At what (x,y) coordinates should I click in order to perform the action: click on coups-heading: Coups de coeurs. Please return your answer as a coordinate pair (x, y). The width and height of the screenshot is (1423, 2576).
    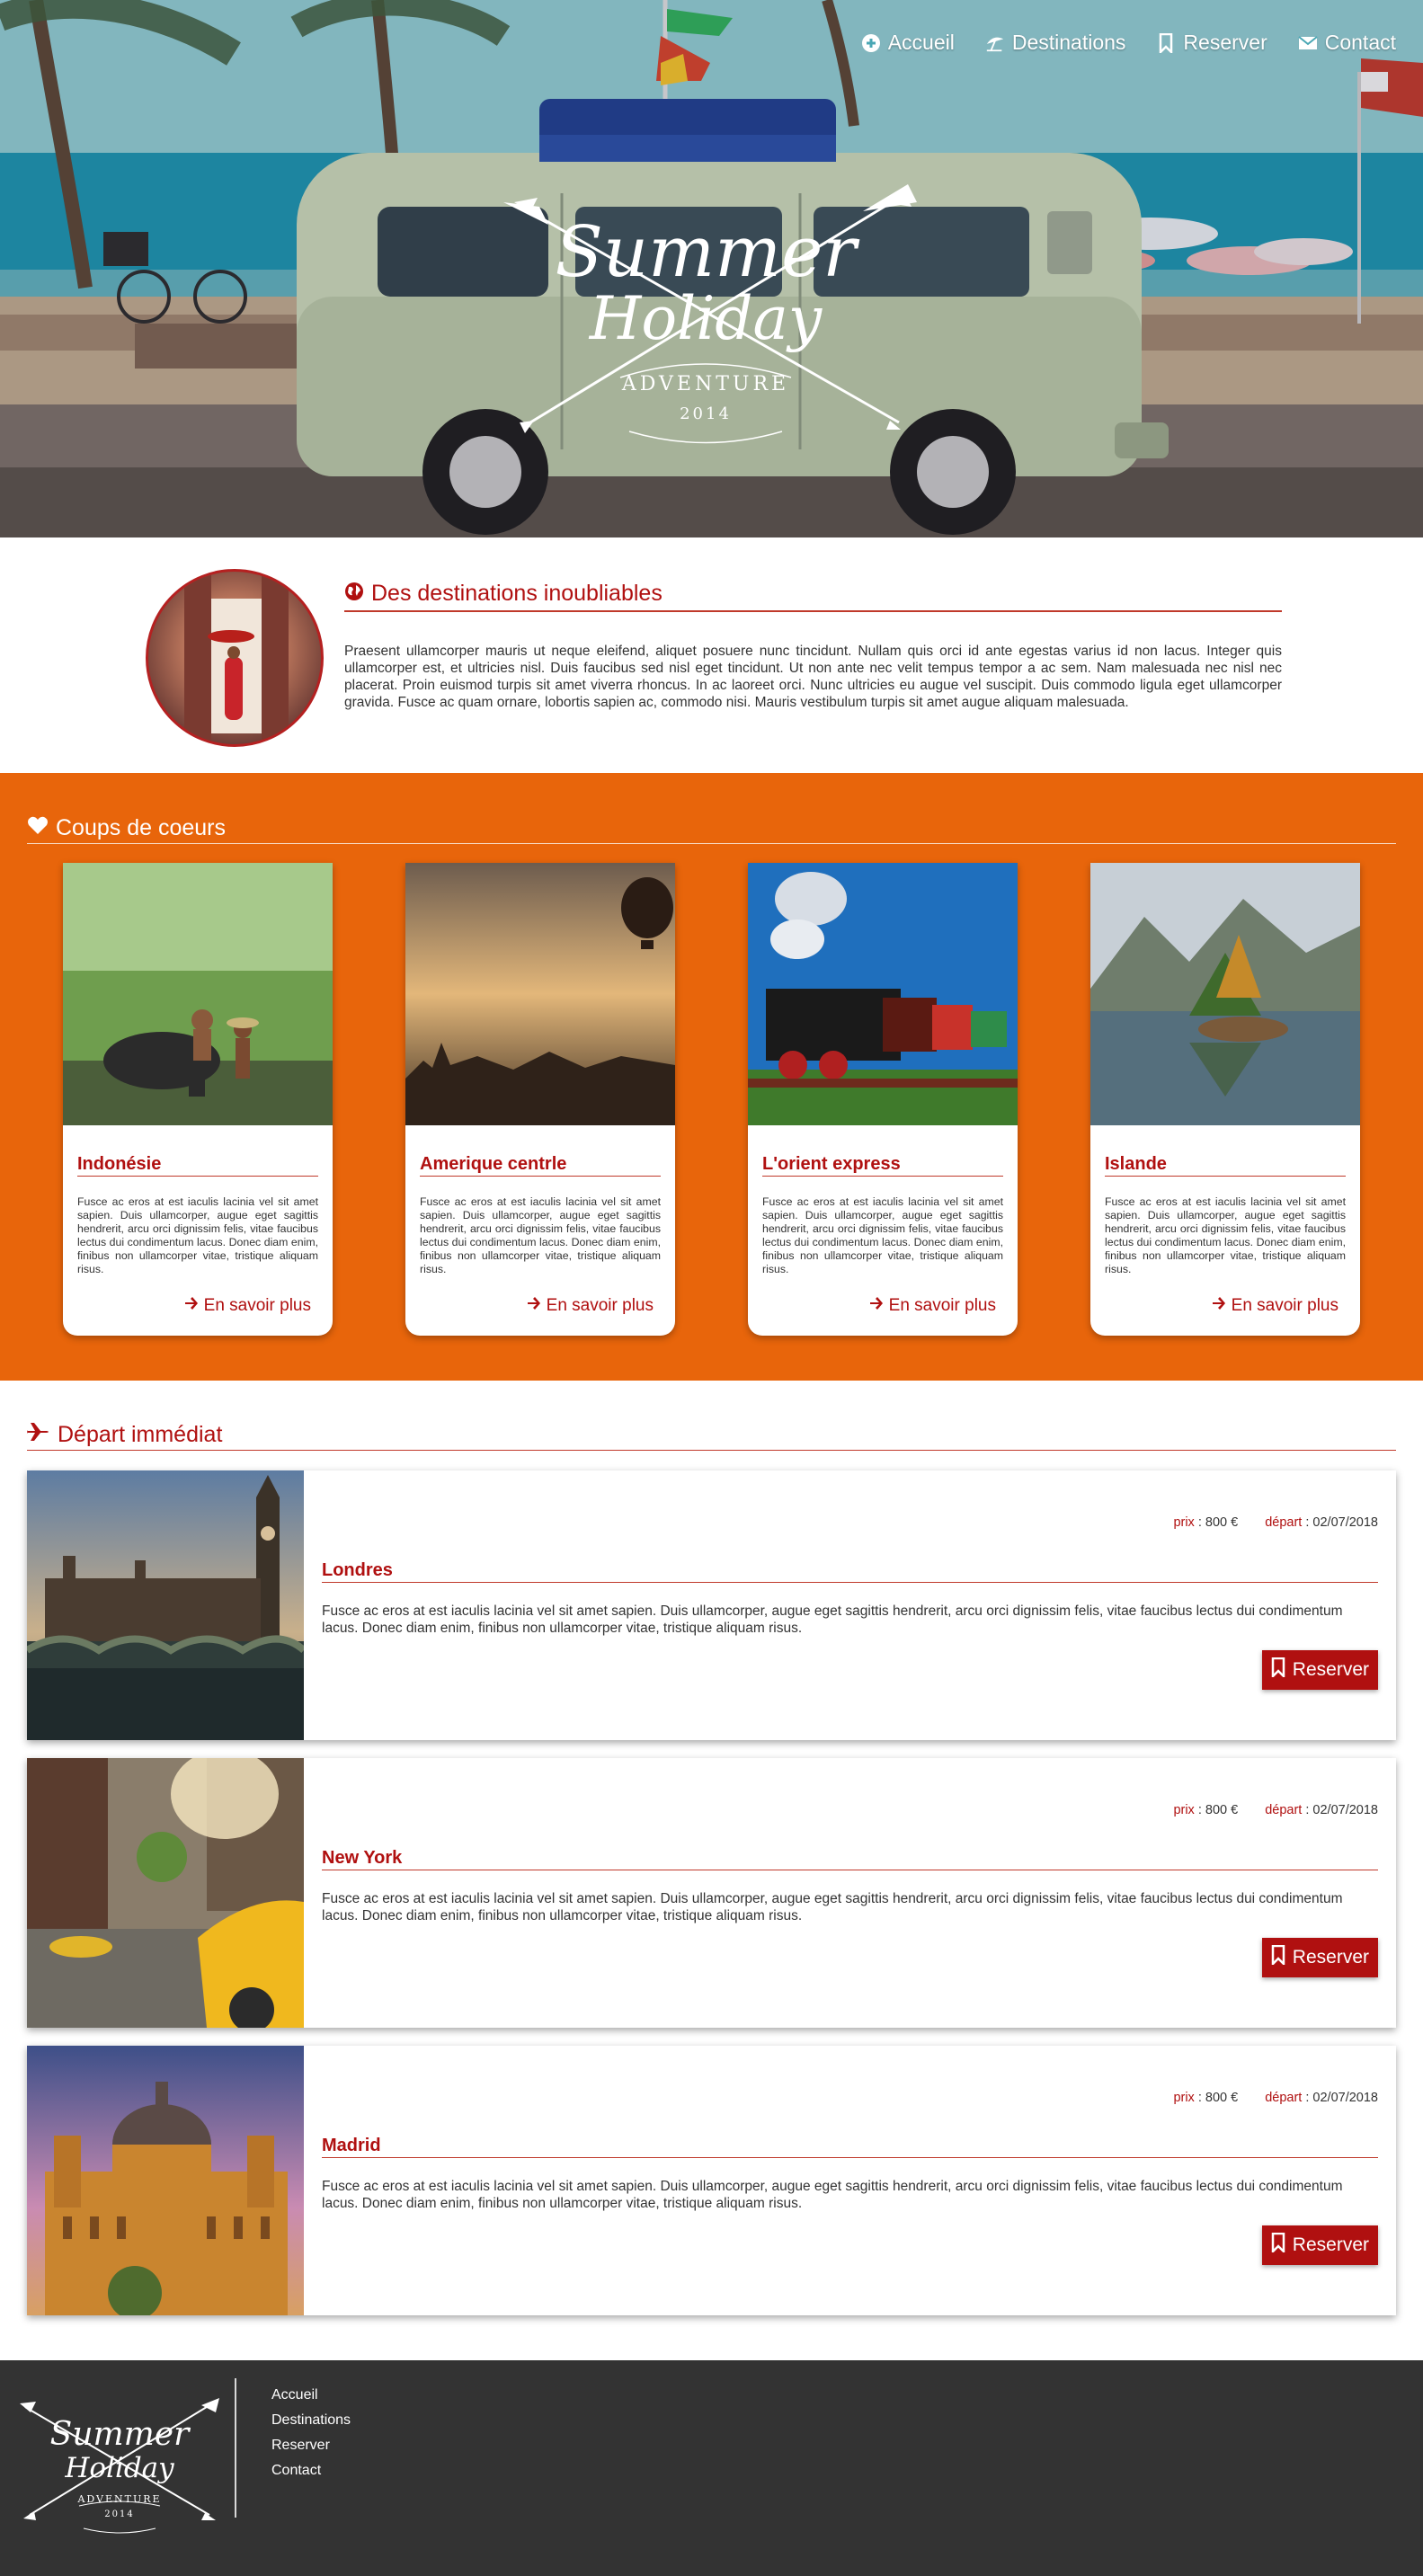
    Looking at the image, I should click on (711, 829).